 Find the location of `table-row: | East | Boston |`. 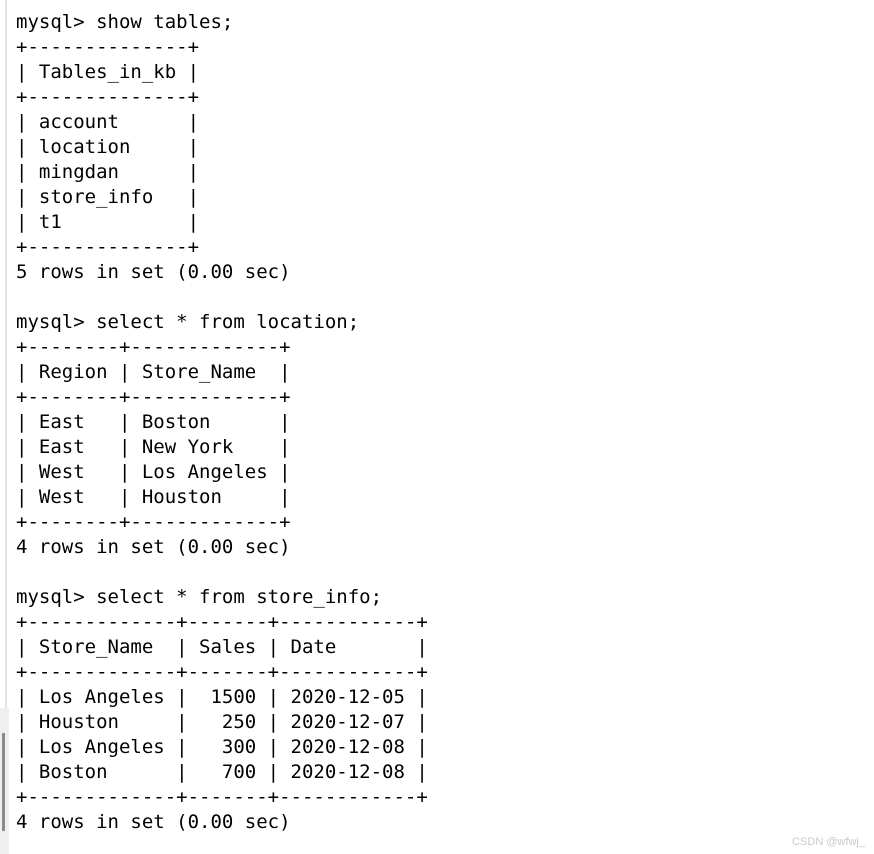

table-row: | East | Boston | is located at coordinates (153, 422).